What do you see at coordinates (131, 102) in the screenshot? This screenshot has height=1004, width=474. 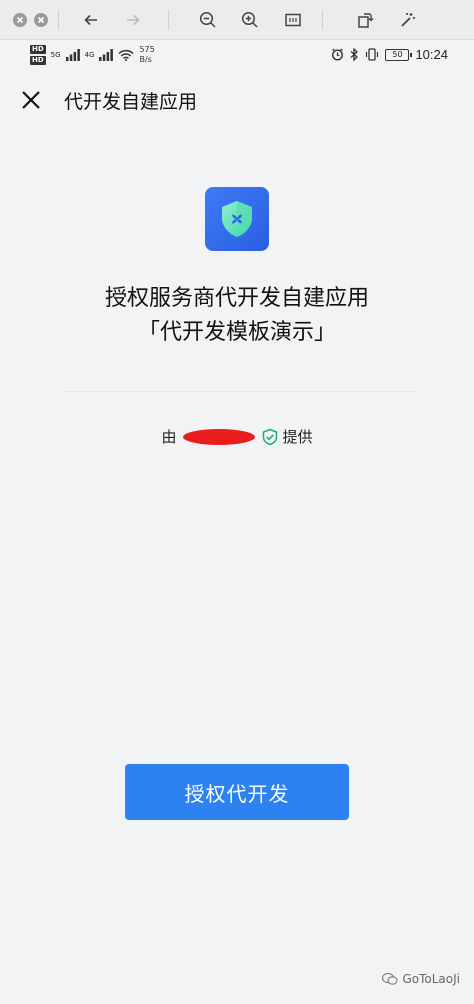 I see `page-title: 代开发自建应用` at bounding box center [131, 102].